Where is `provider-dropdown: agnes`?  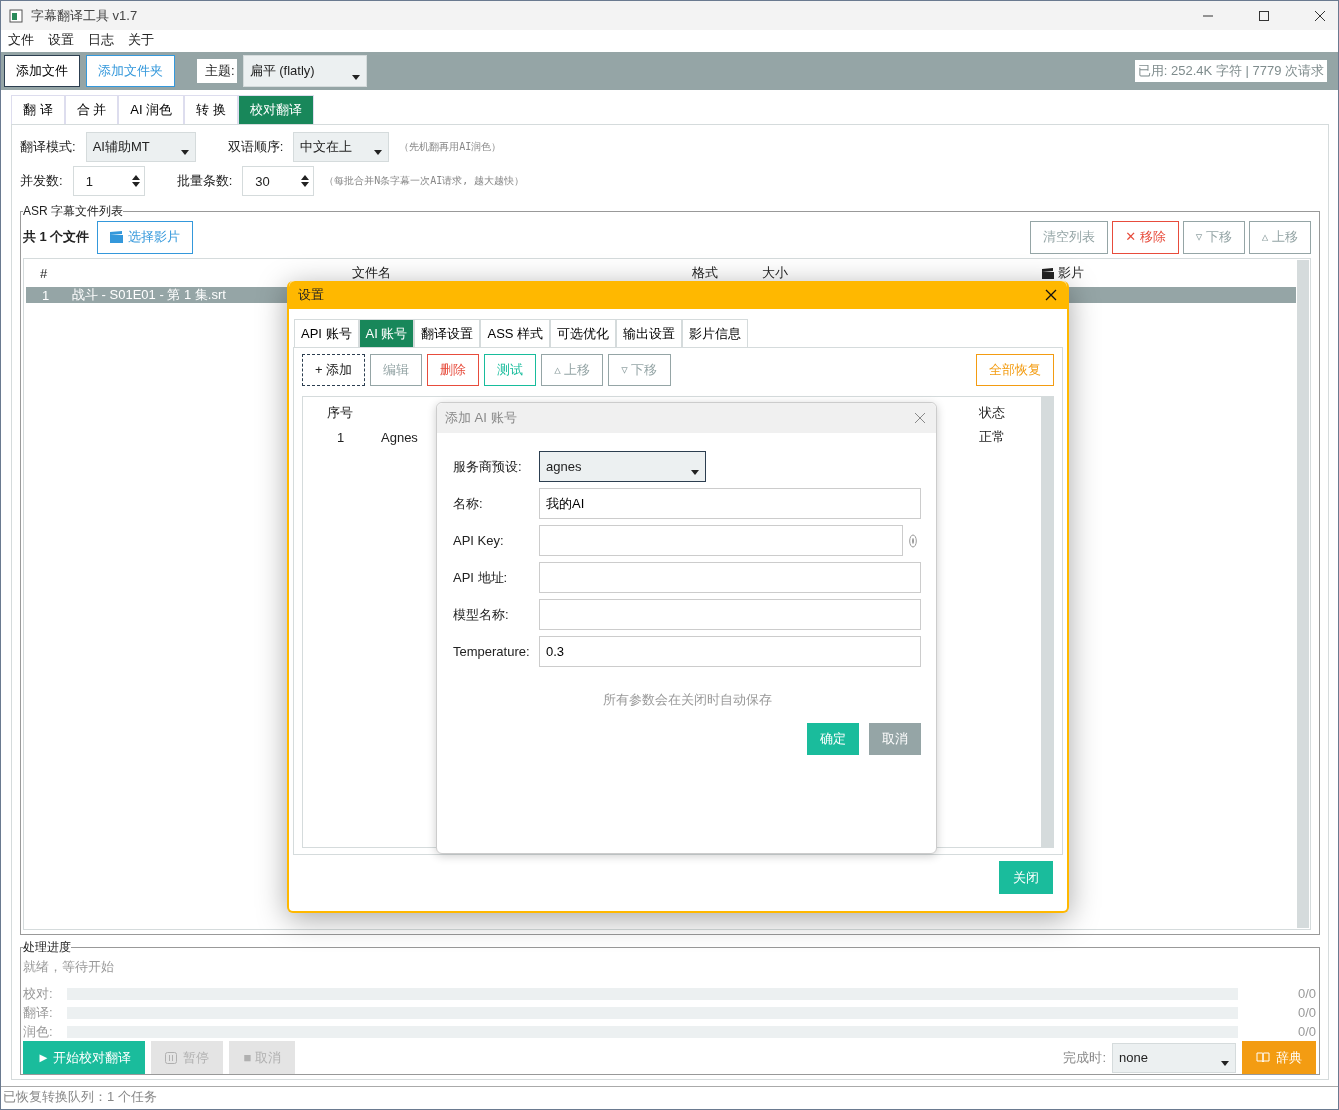 provider-dropdown: agnes is located at coordinates (622, 466).